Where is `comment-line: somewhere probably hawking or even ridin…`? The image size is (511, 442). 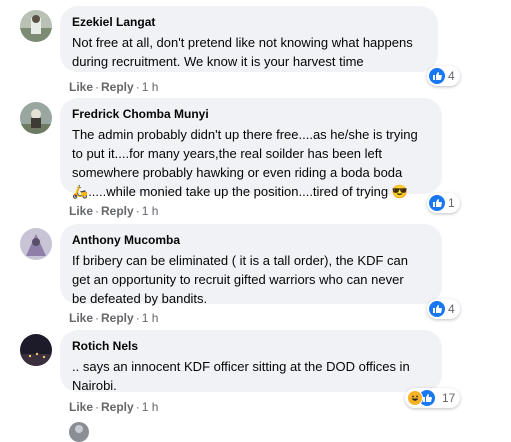 comment-line: somewhere probably hawking or even ridin… is located at coordinates (237, 172).